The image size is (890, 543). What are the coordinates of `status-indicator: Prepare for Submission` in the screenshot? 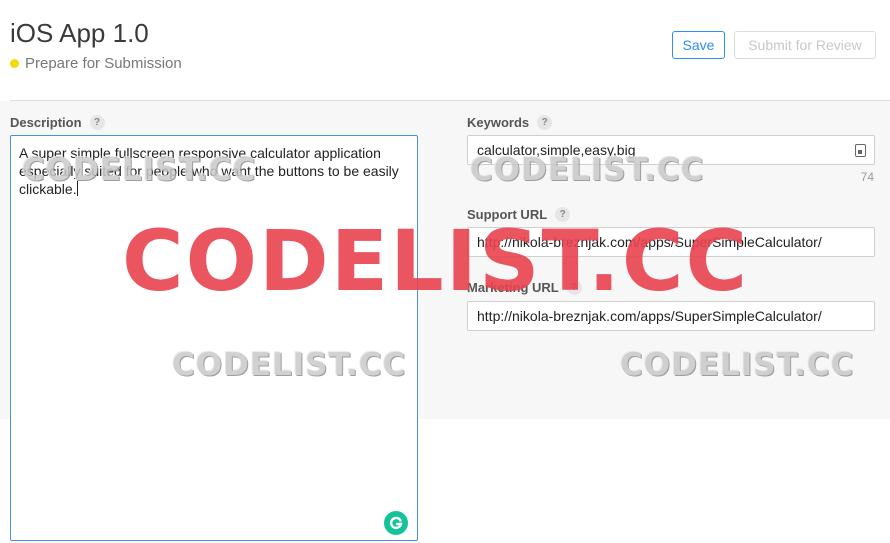 It's located at (96, 63).